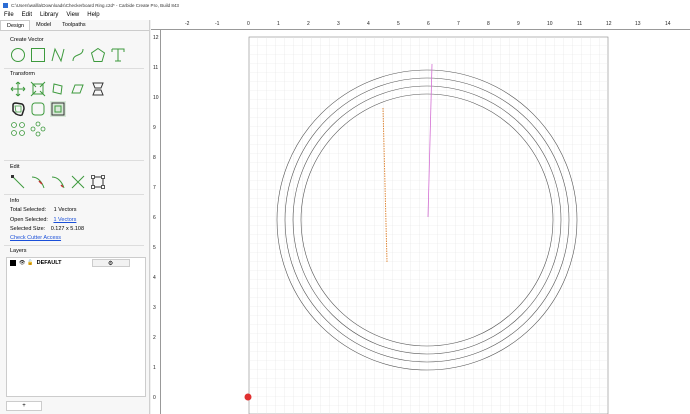 The image size is (690, 414). I want to click on circular-array-icon, so click(38, 129).